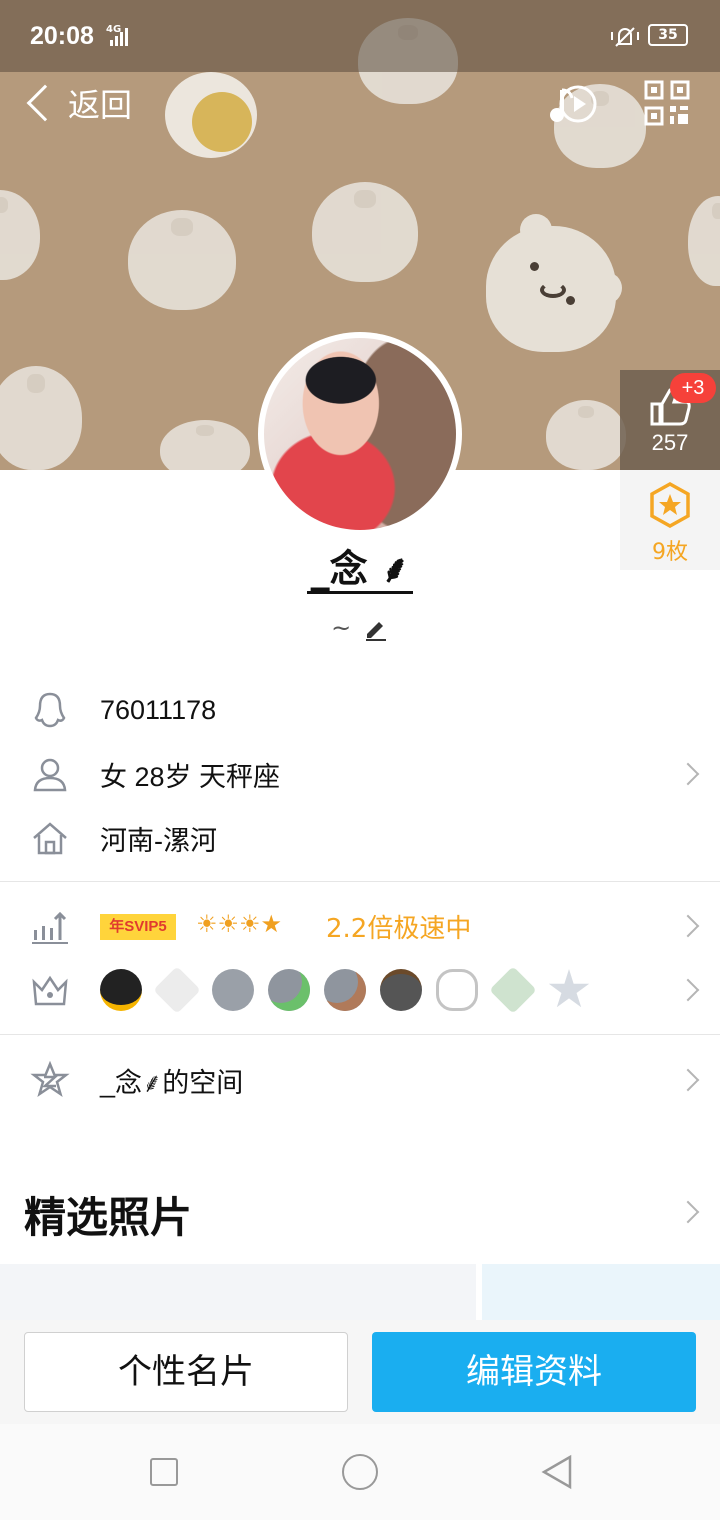 This screenshot has width=720, height=1520. What do you see at coordinates (513, 990) in the screenshot?
I see `green-diamond-badge-icon` at bounding box center [513, 990].